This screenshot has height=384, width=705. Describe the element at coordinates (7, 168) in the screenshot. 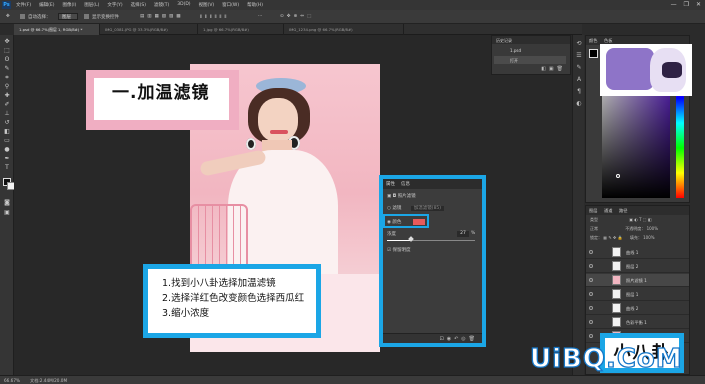

I see `type-tool-icon: T` at that location.